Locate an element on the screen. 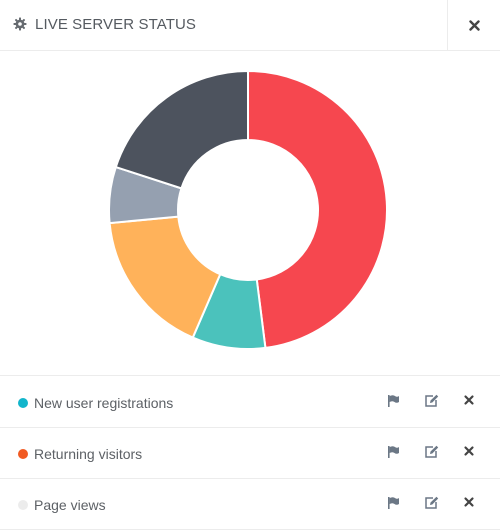 The height and width of the screenshot is (530, 500). legend-label: Page views is located at coordinates (70, 505).